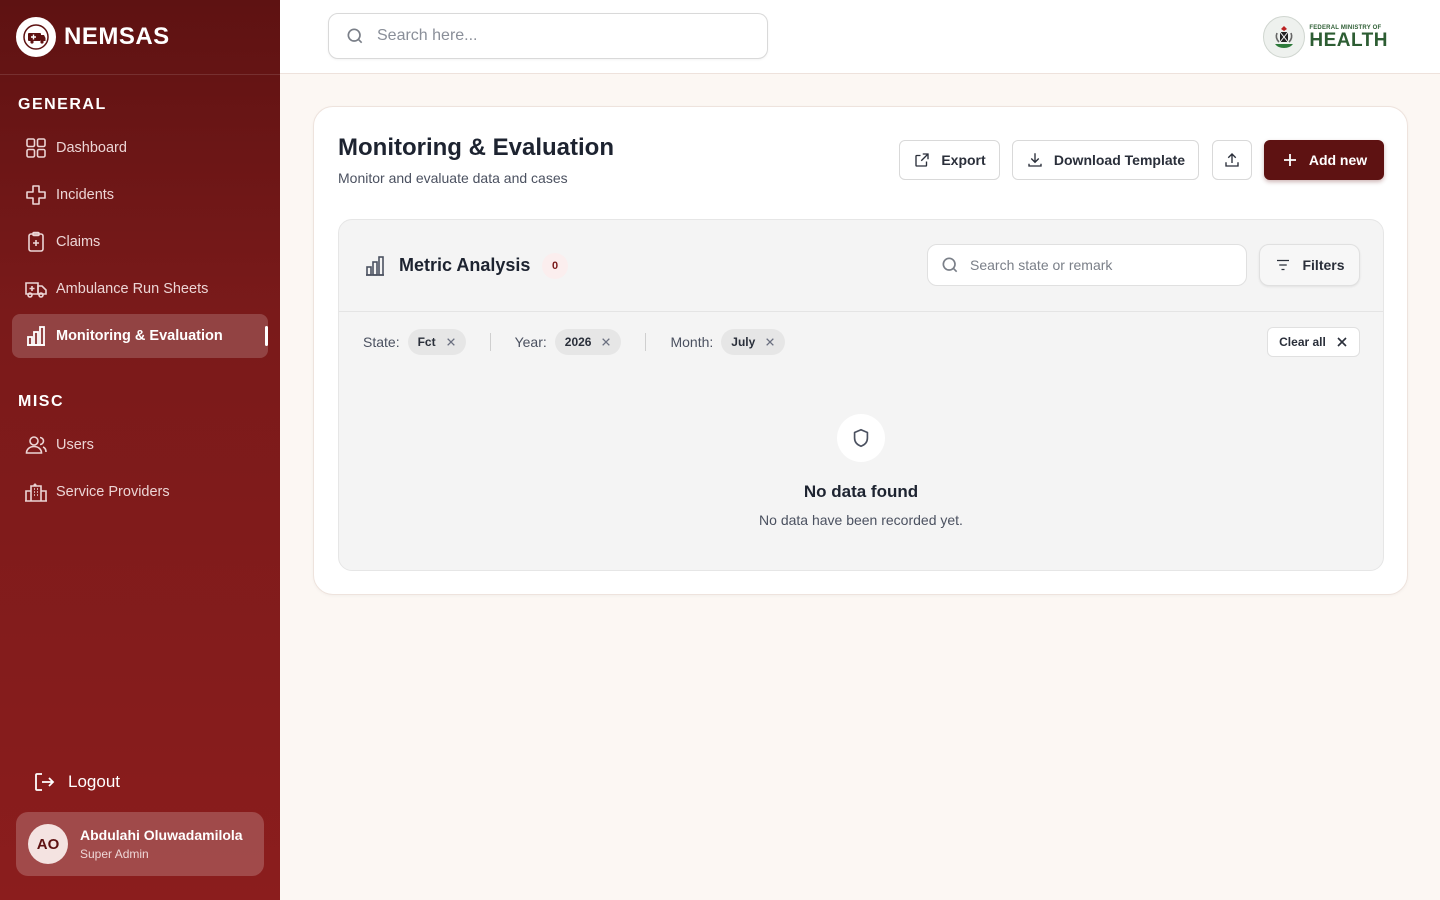 This screenshot has width=1440, height=900. I want to click on avatar: AO, so click(48, 844).